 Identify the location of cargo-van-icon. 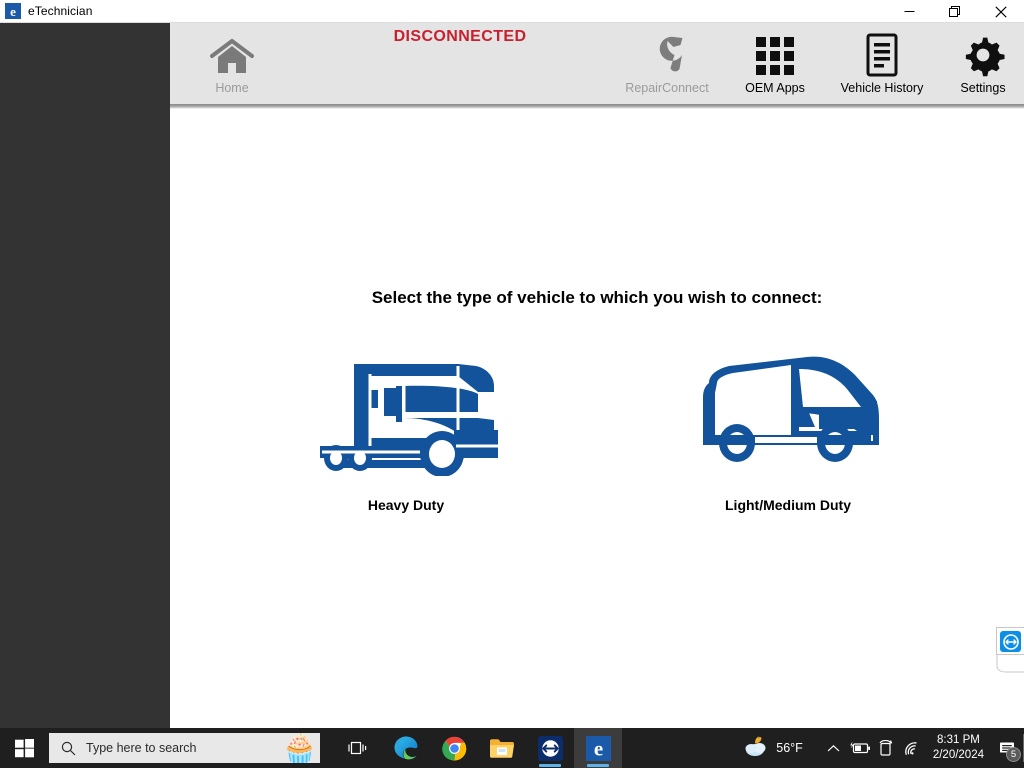
(788, 411).